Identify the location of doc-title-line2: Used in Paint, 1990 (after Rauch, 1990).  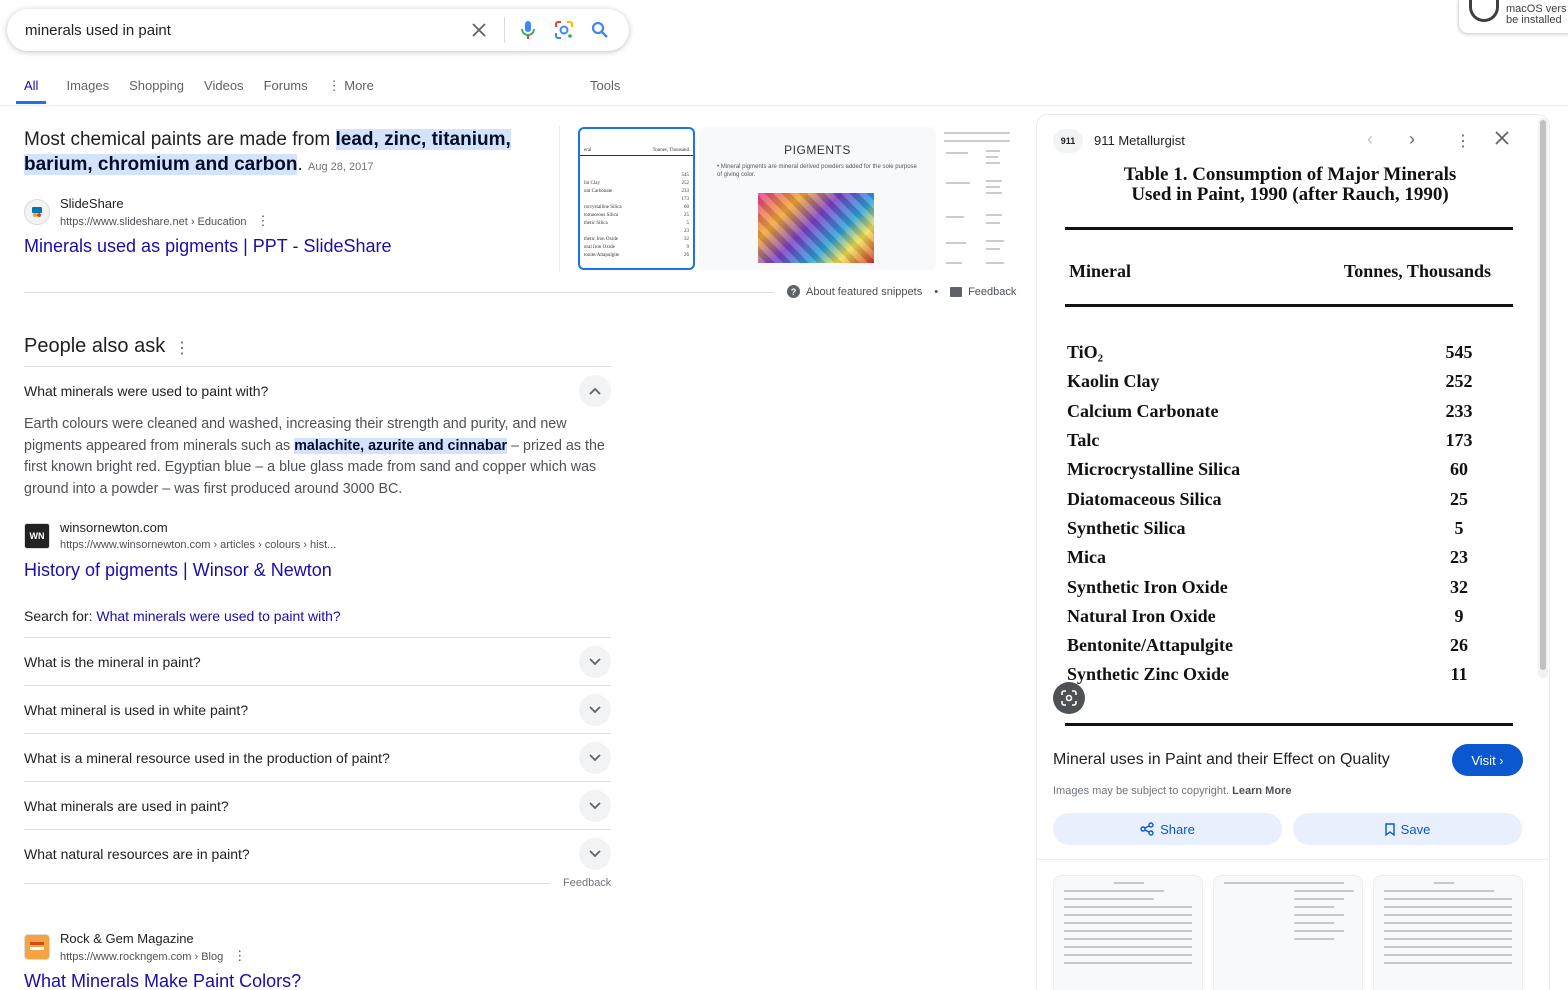
(1290, 194).